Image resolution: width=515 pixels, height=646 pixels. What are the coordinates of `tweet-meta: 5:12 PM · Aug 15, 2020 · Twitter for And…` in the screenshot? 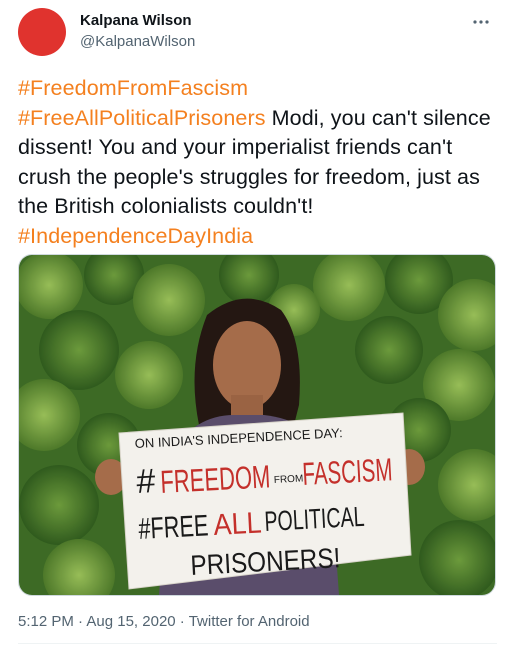 It's located at (164, 621).